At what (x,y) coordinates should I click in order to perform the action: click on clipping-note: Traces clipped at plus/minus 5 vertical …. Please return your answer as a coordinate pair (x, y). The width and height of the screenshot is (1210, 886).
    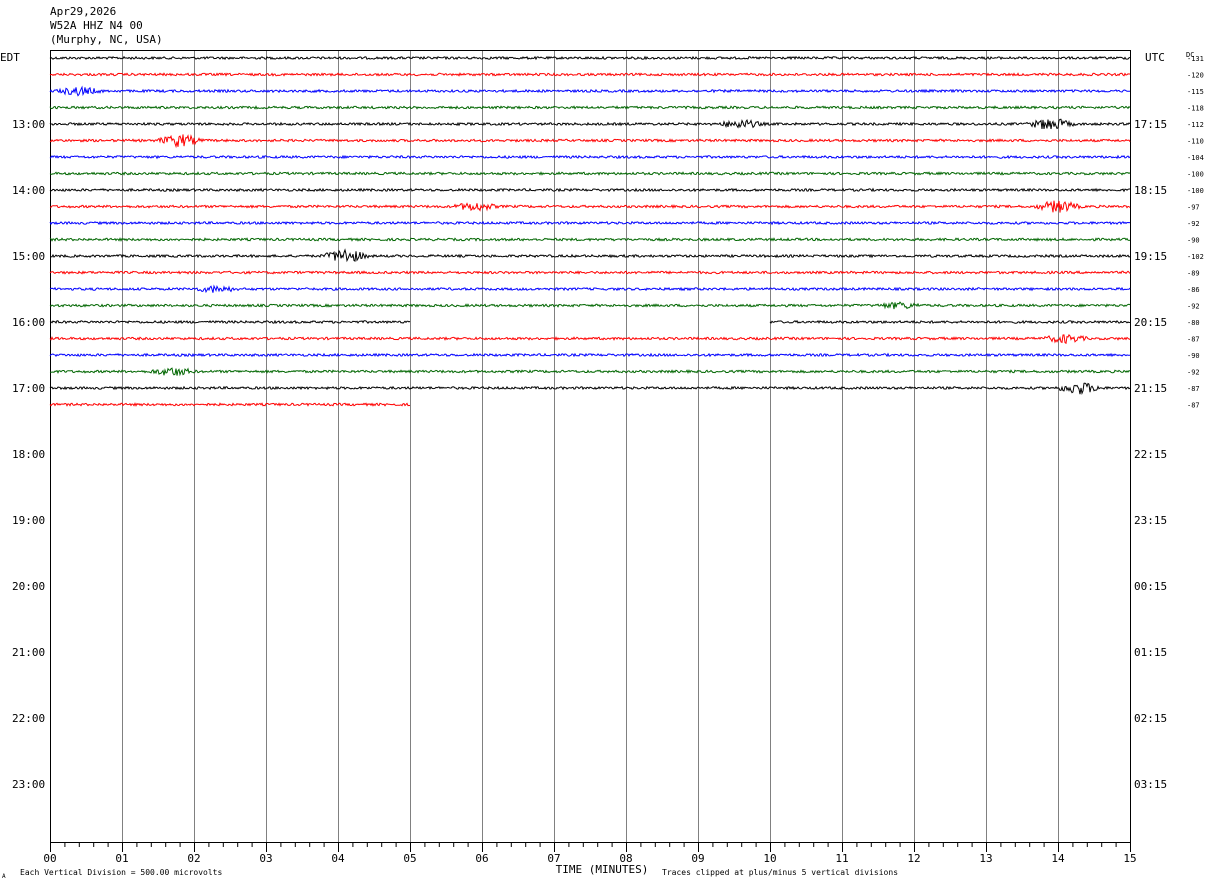
    Looking at the image, I should click on (780, 872).